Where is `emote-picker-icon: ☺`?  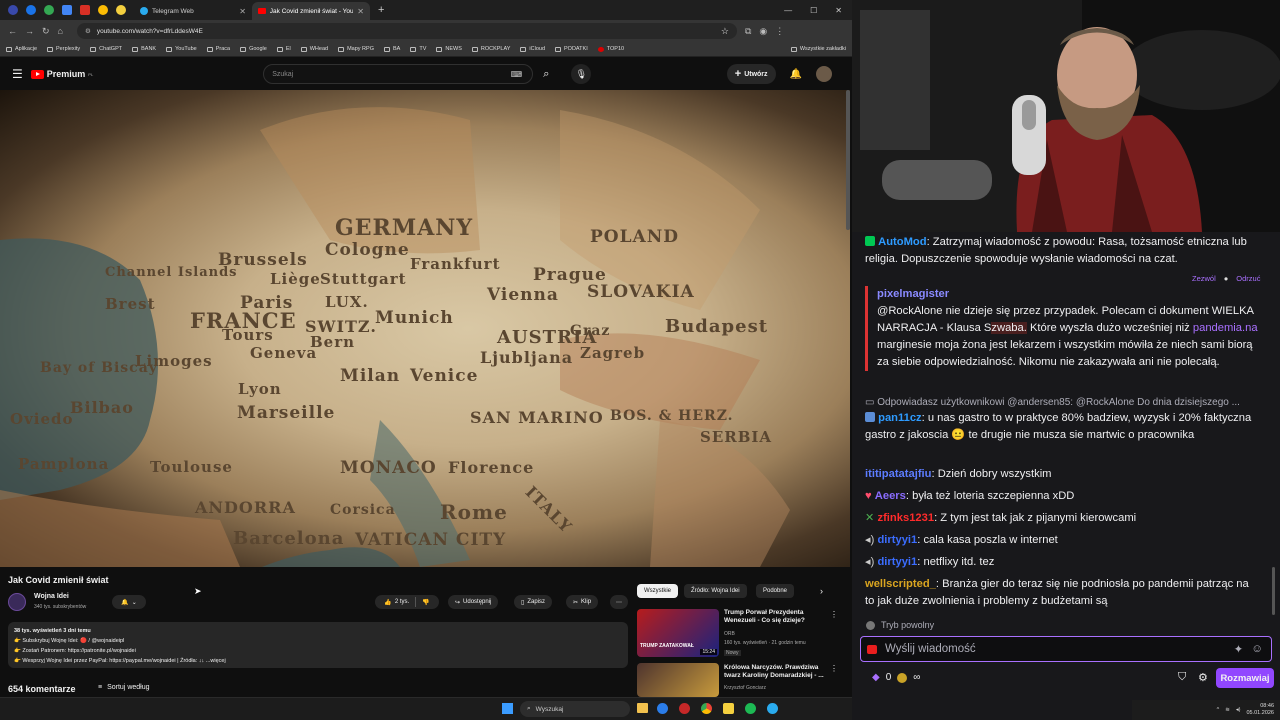 emote-picker-icon: ☺ is located at coordinates (1257, 649).